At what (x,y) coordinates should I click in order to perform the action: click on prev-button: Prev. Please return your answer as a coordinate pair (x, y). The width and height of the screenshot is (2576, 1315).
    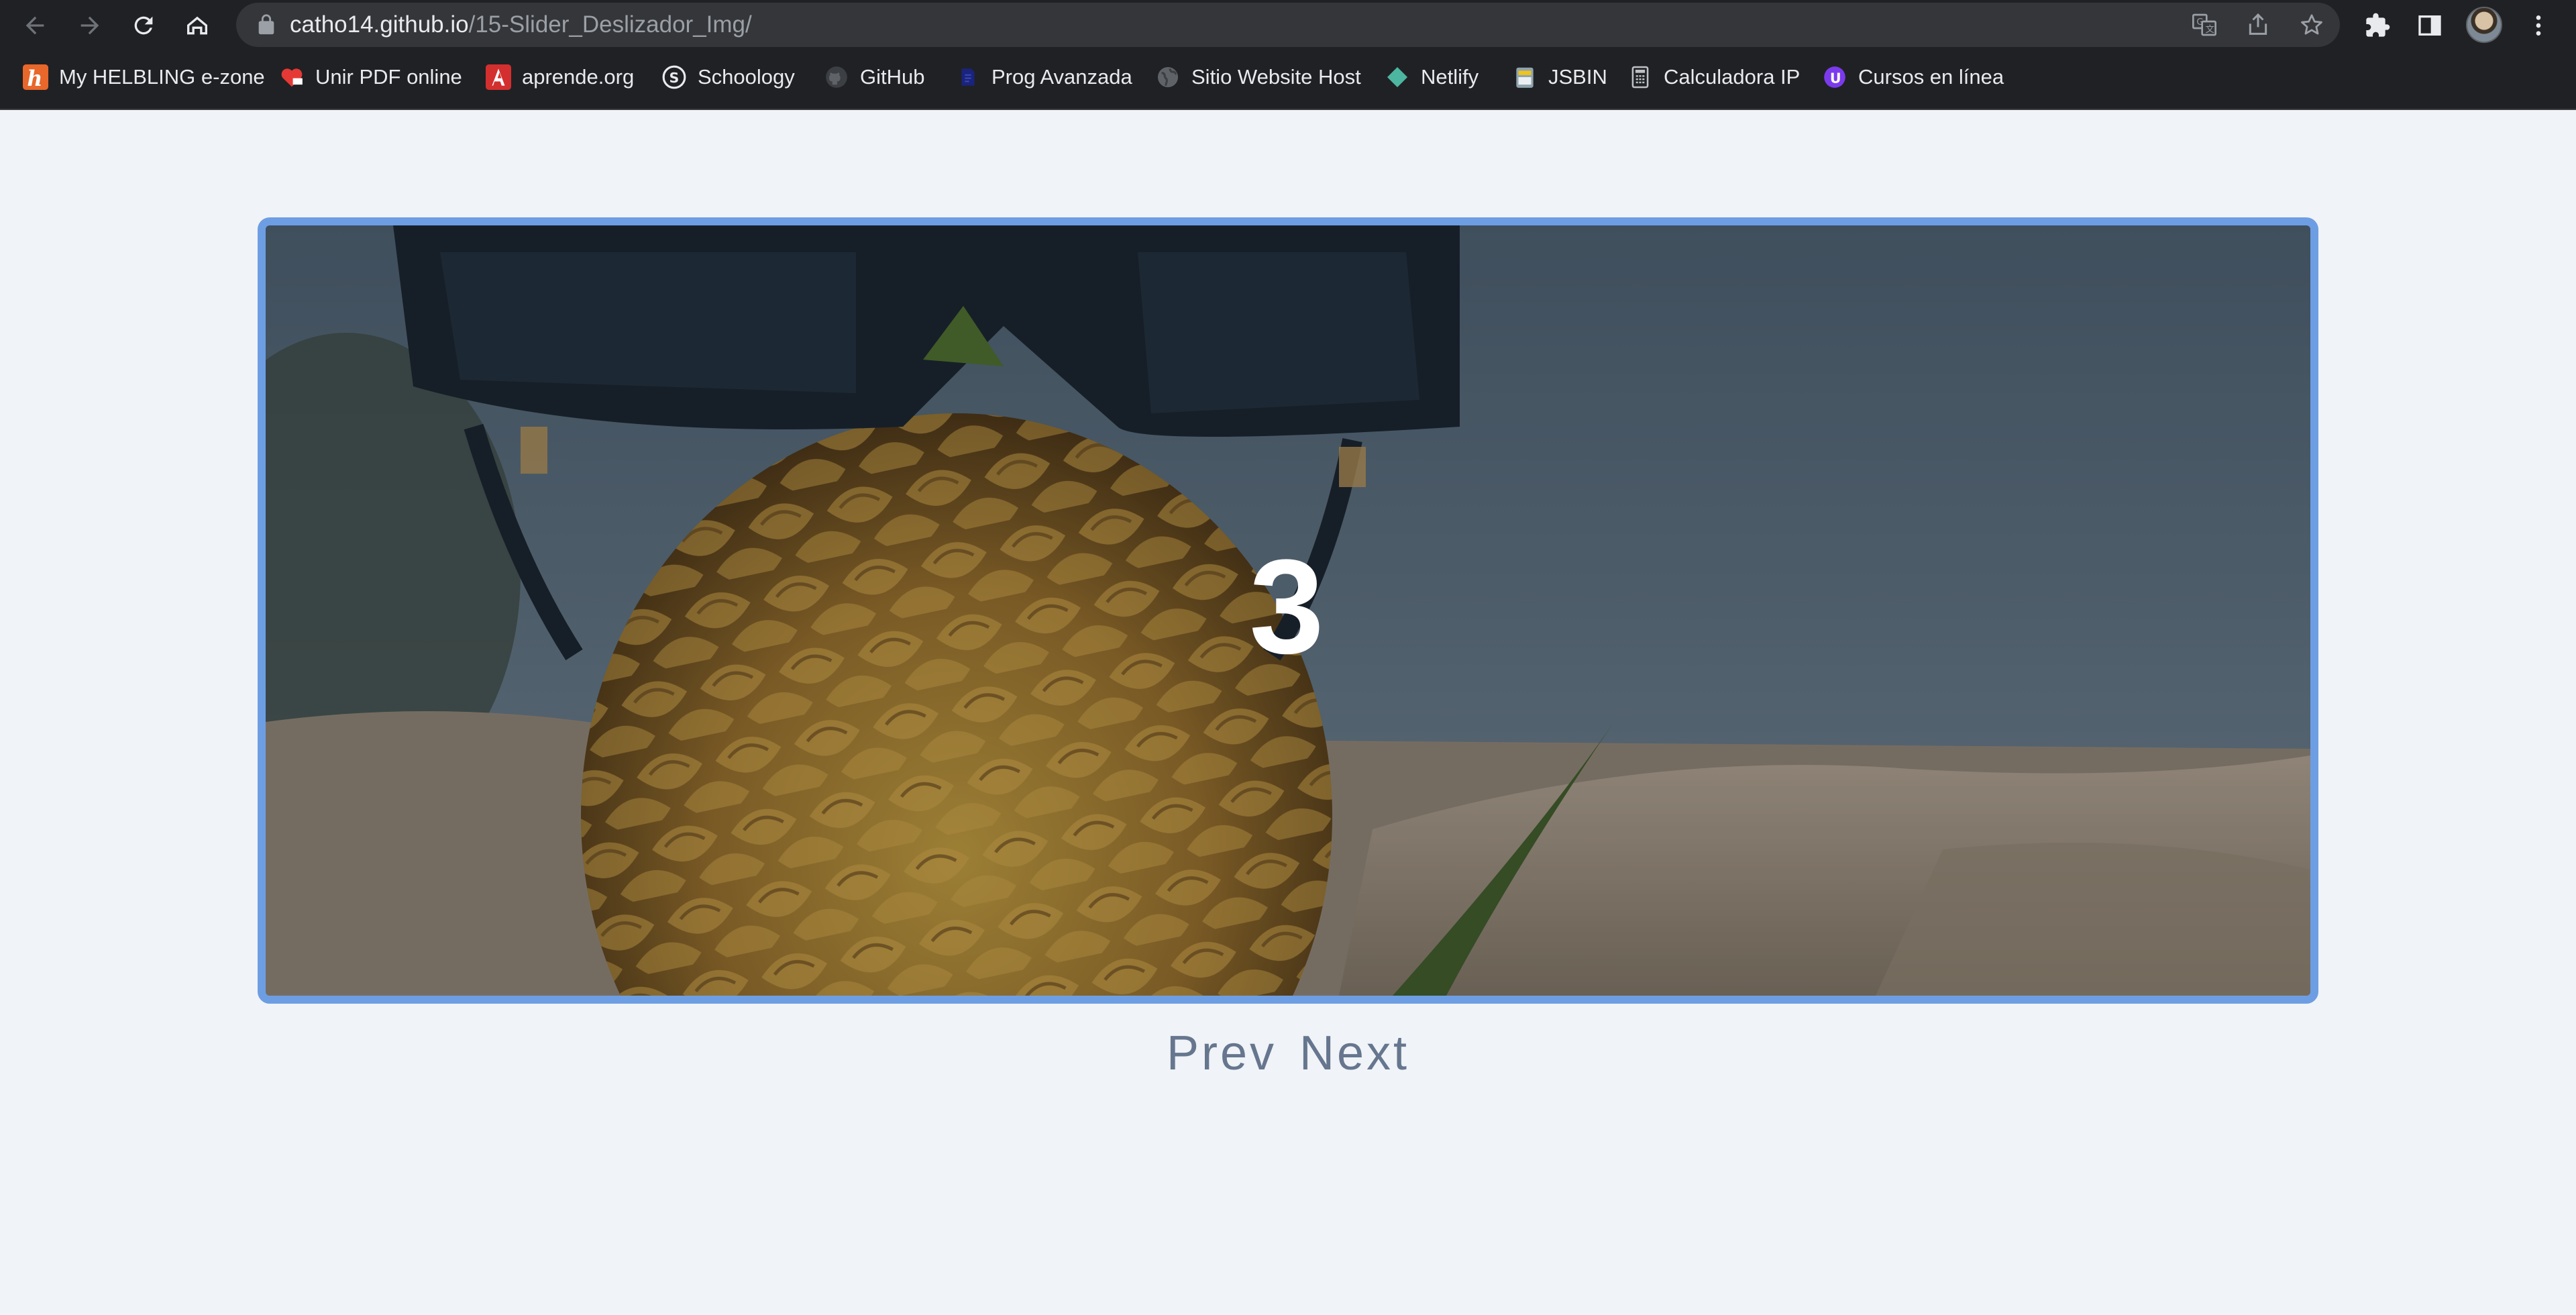
    Looking at the image, I should click on (1222, 1053).